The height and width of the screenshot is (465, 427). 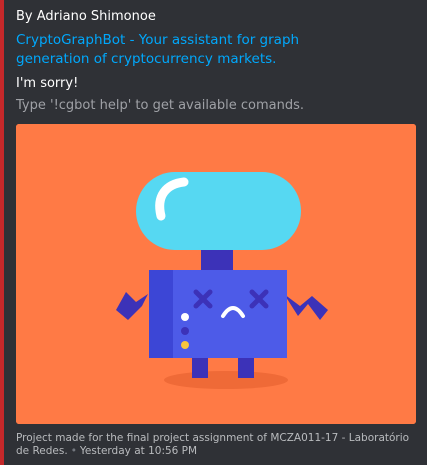 I want to click on robot-right-leg, so click(x=246, y=368).